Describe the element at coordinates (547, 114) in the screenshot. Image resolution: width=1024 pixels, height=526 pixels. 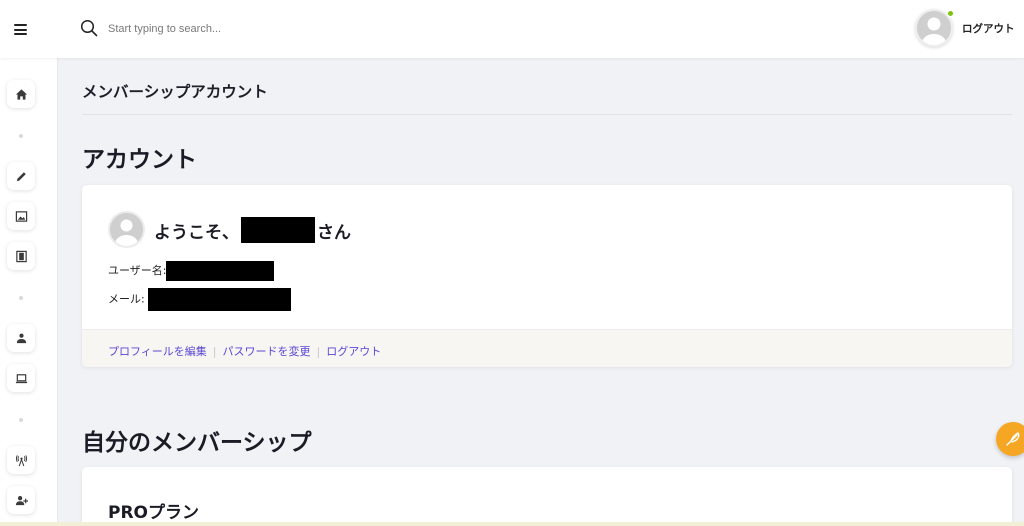
I see `title-divider` at that location.